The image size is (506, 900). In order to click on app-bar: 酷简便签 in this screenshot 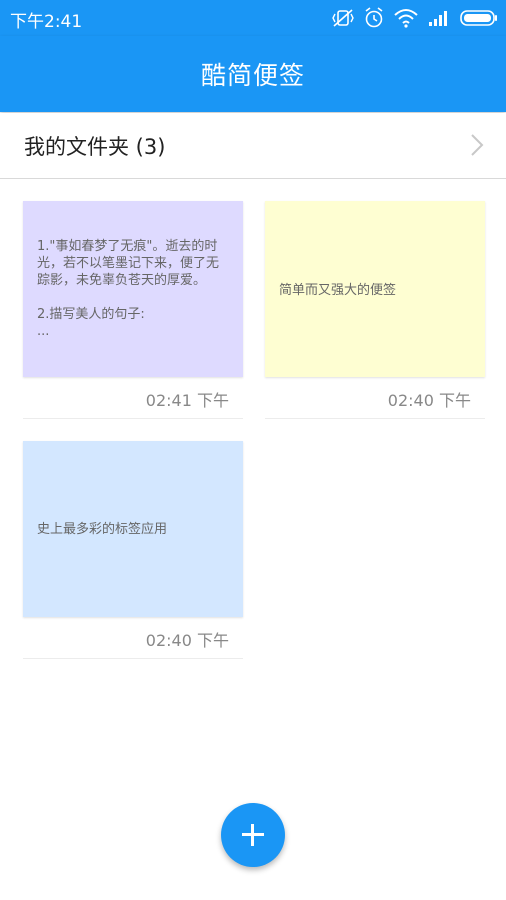, I will do `click(253, 74)`.